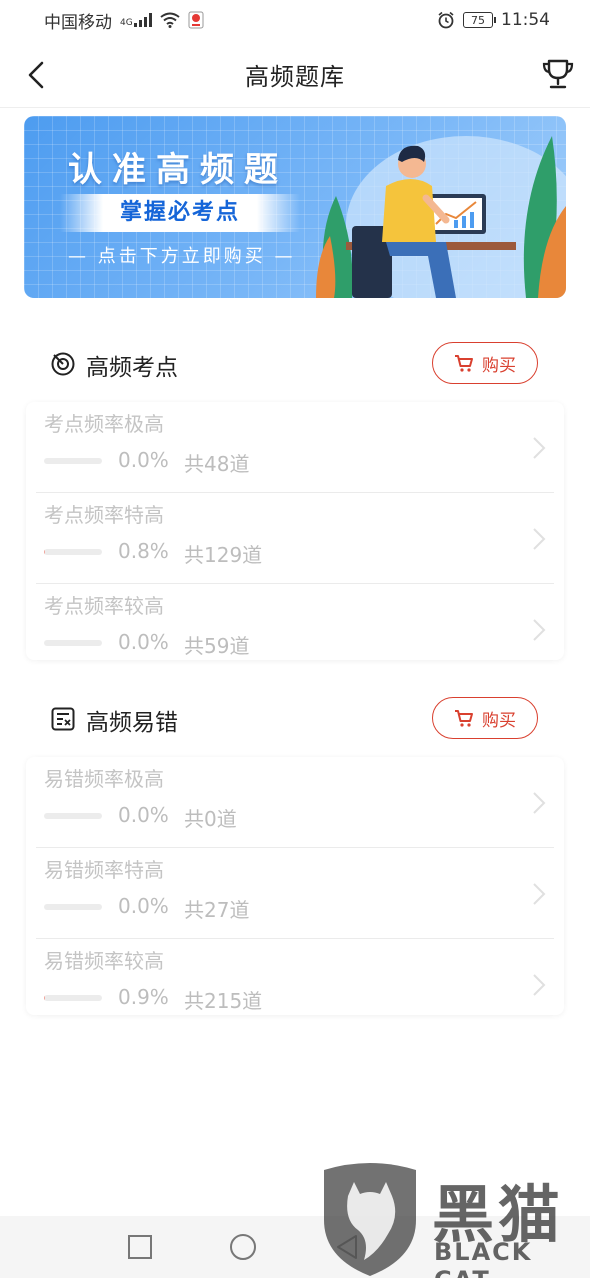  Describe the element at coordinates (483, 1258) in the screenshot. I see `watermark-text-en: BLACK CAT` at that location.